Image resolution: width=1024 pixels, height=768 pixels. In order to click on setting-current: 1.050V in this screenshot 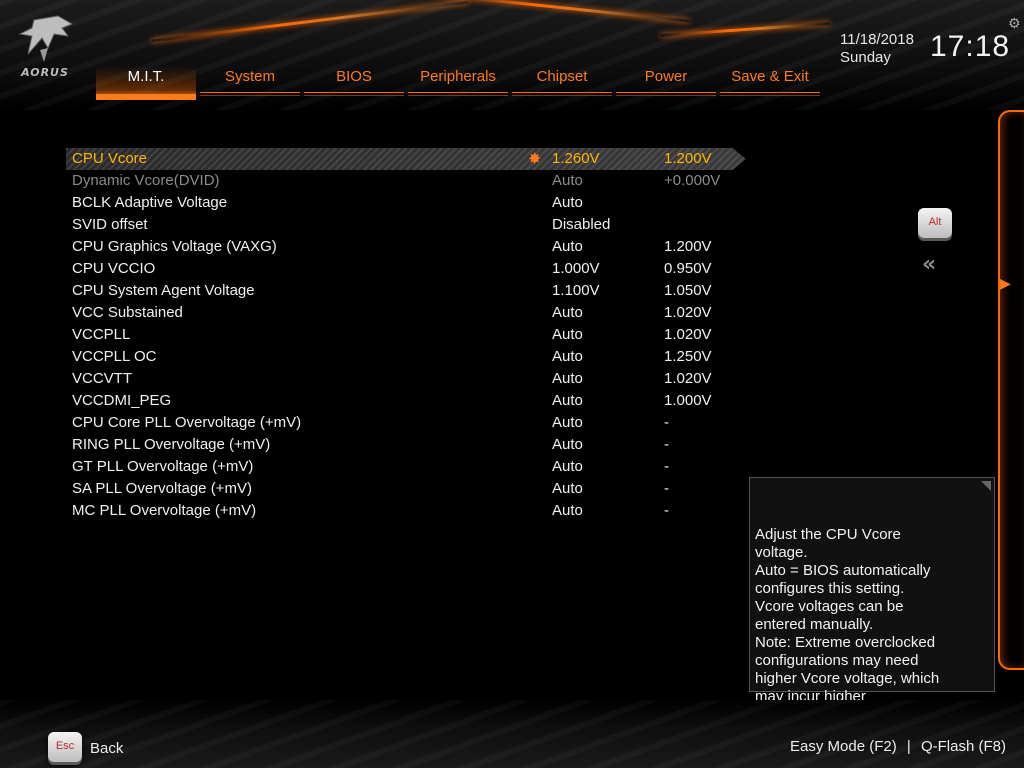, I will do `click(688, 290)`.